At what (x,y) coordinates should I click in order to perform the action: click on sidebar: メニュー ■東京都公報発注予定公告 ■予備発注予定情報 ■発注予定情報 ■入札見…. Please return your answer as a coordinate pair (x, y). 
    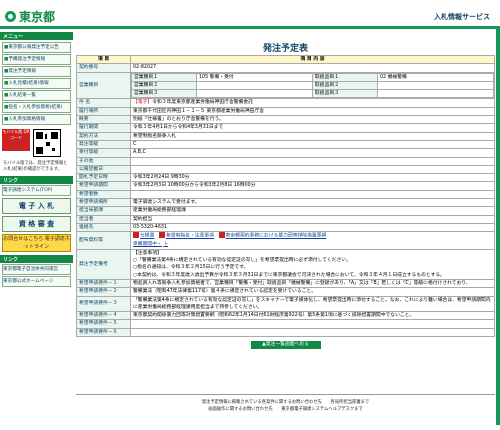
    Looking at the image, I should click on (36, 227).